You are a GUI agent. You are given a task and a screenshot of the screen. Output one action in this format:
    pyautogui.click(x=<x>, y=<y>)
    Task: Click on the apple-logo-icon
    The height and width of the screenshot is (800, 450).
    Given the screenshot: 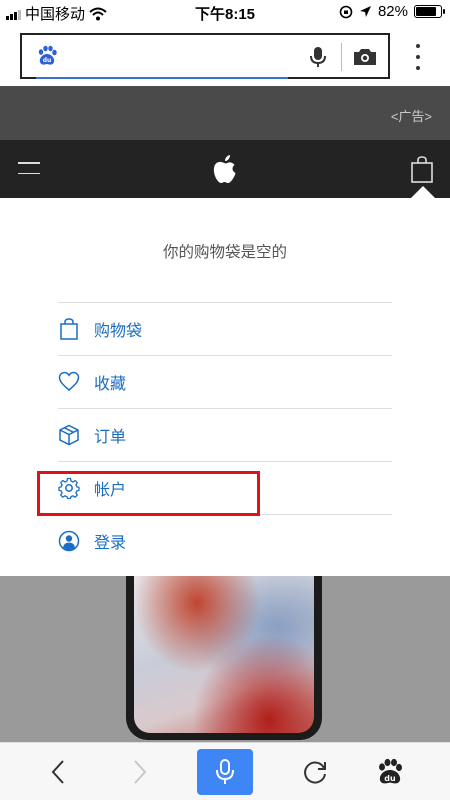 What is the action you would take?
    pyautogui.click(x=224, y=169)
    